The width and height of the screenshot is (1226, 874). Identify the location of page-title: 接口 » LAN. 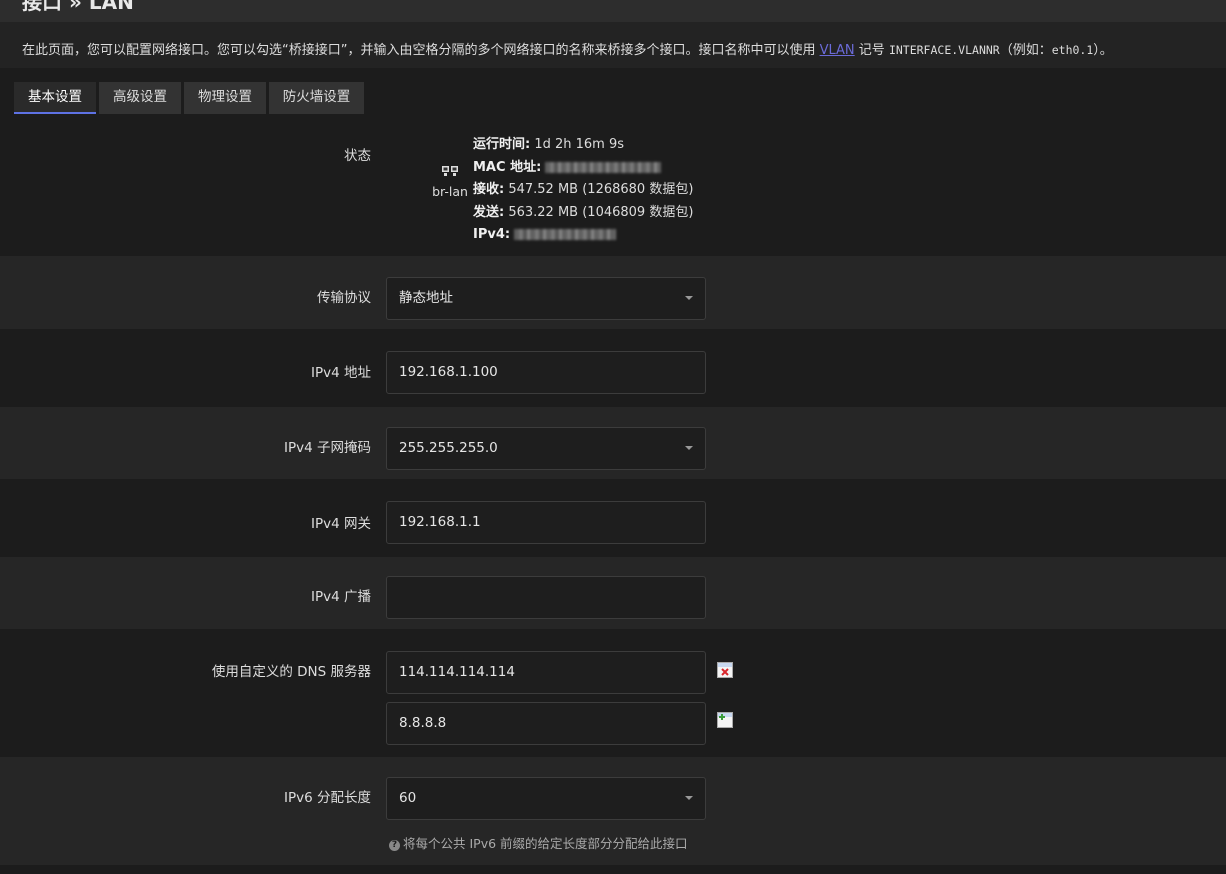
(78, 7).